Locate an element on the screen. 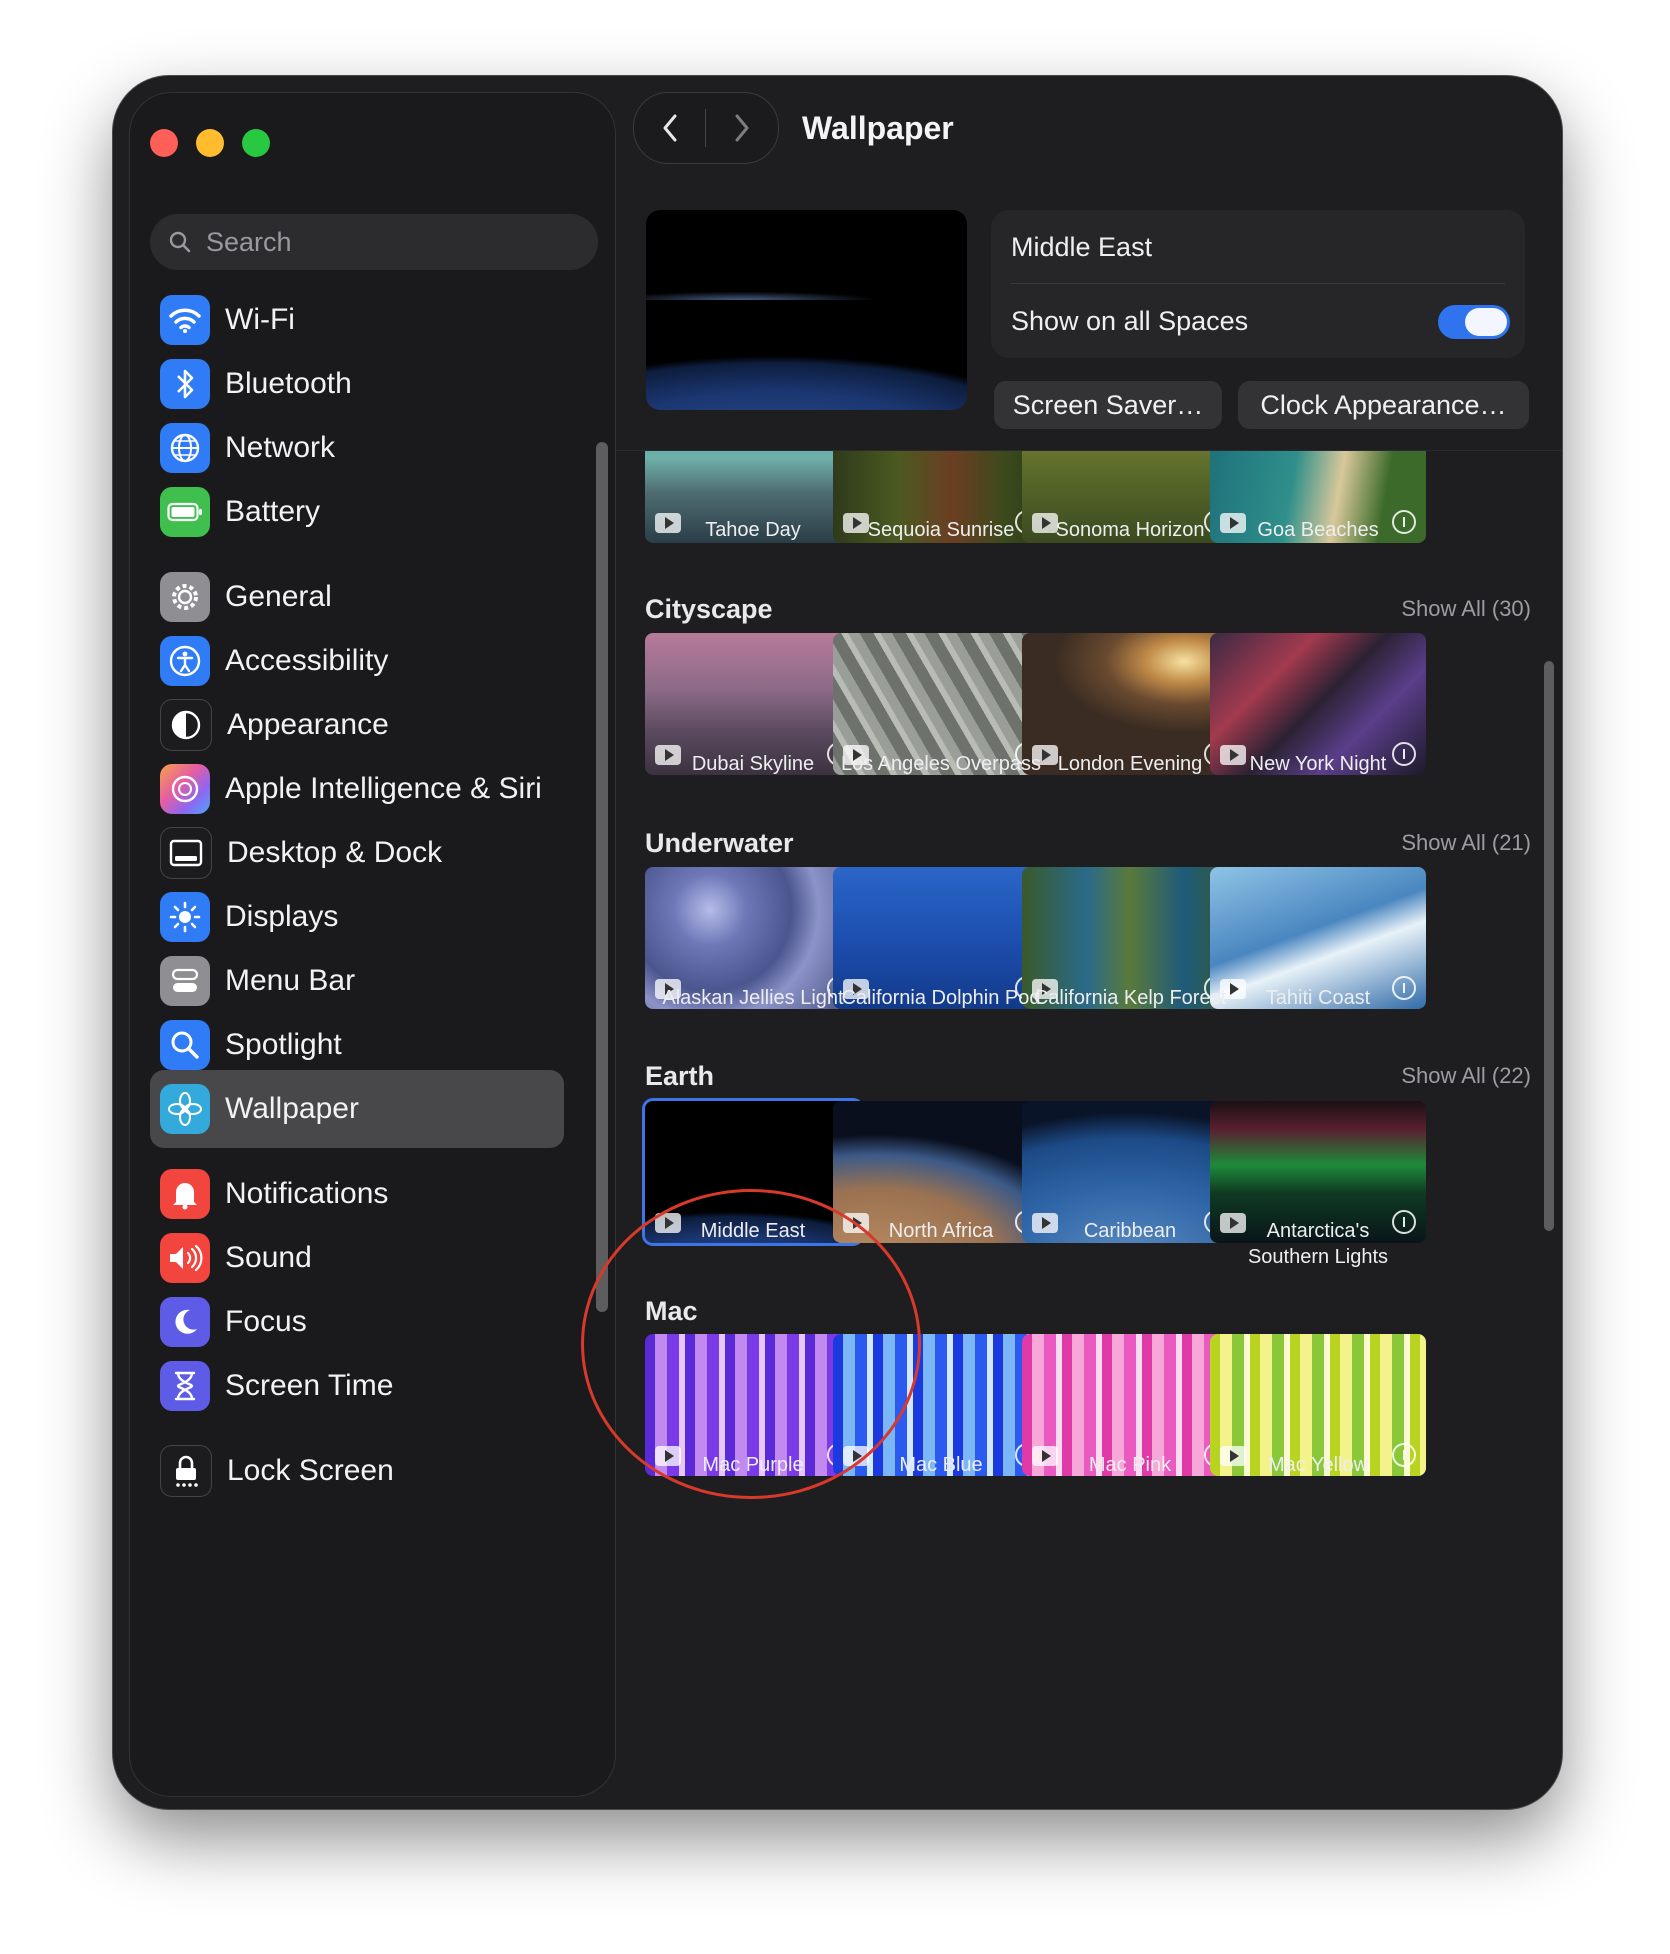  bell-icon is located at coordinates (185, 1194).